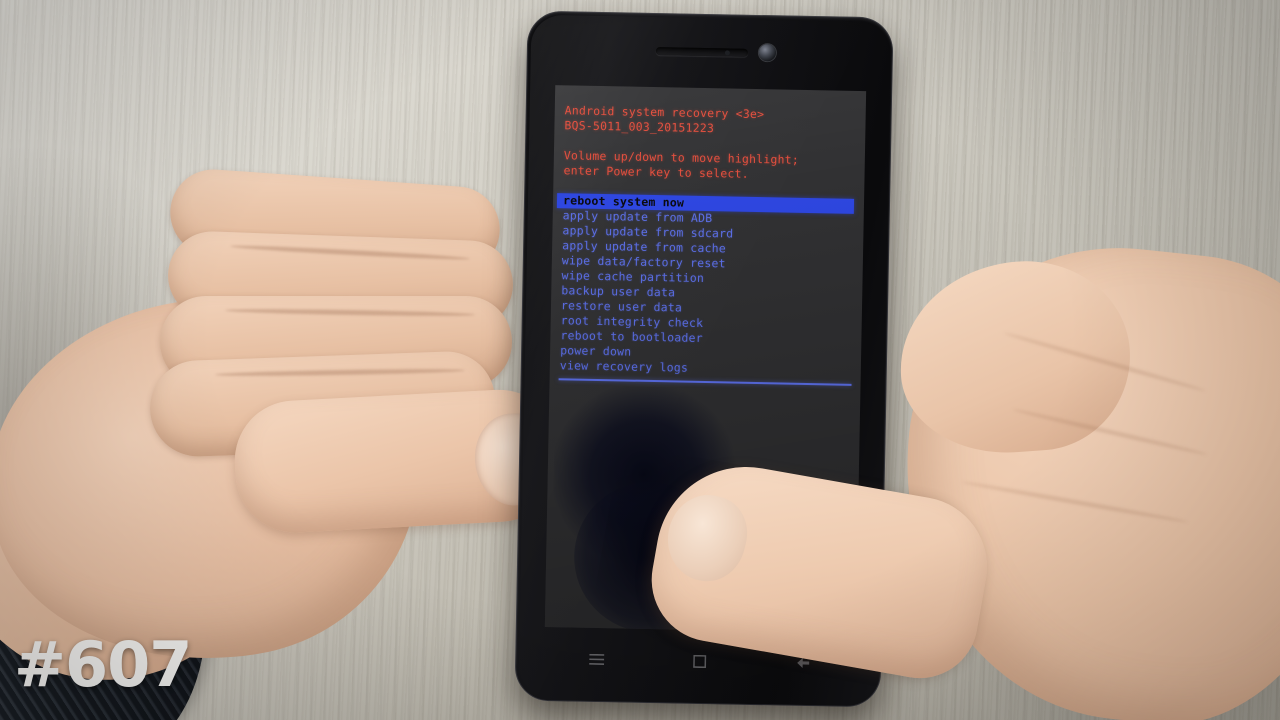 Image resolution: width=1280 pixels, height=720 pixels. Describe the element at coordinates (700, 661) in the screenshot. I see `home-key-icon` at that location.